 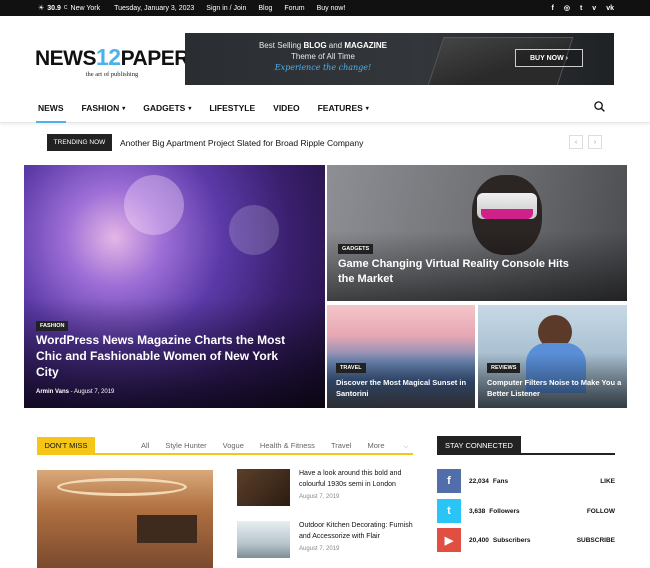 What do you see at coordinates (351, 368) in the screenshot?
I see `category-badge: TRAVEL` at bounding box center [351, 368].